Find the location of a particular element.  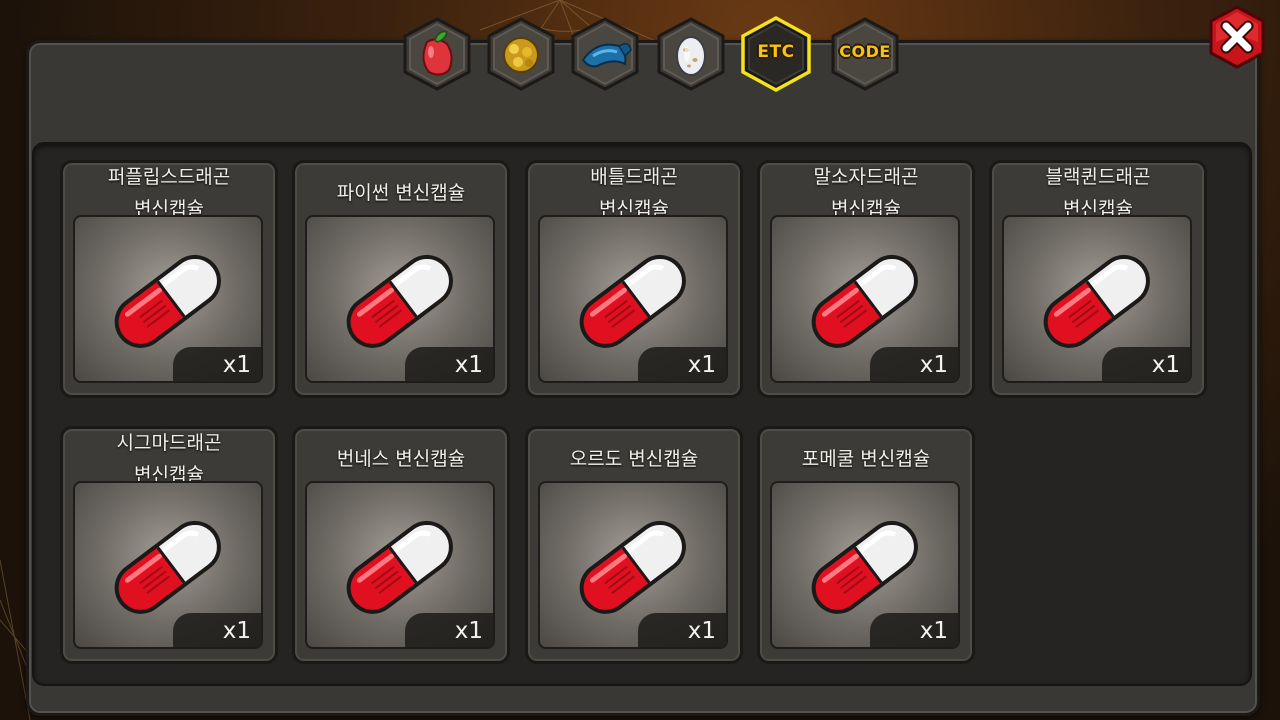

spotted-egg-icon is located at coordinates (691, 56).